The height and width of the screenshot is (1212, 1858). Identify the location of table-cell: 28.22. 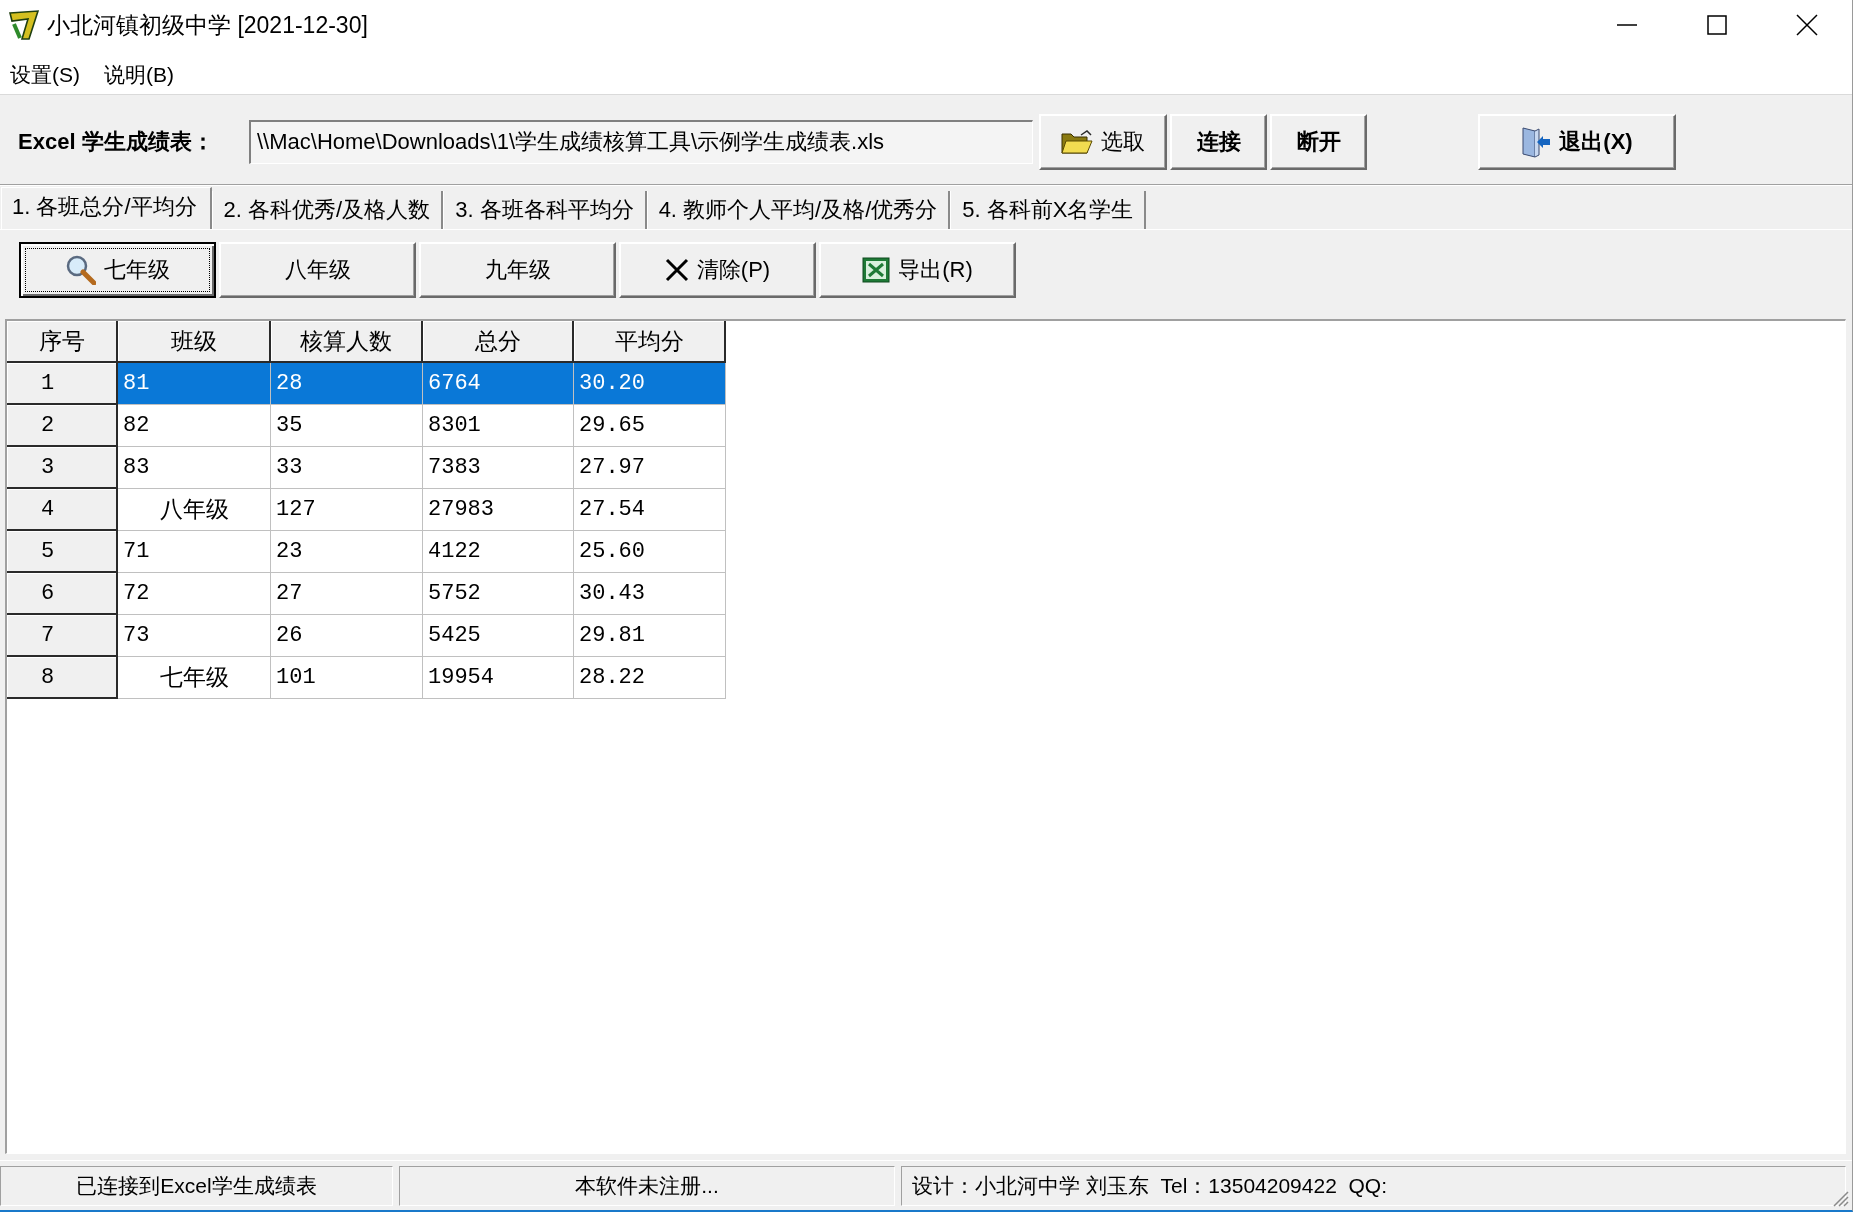
(650, 678).